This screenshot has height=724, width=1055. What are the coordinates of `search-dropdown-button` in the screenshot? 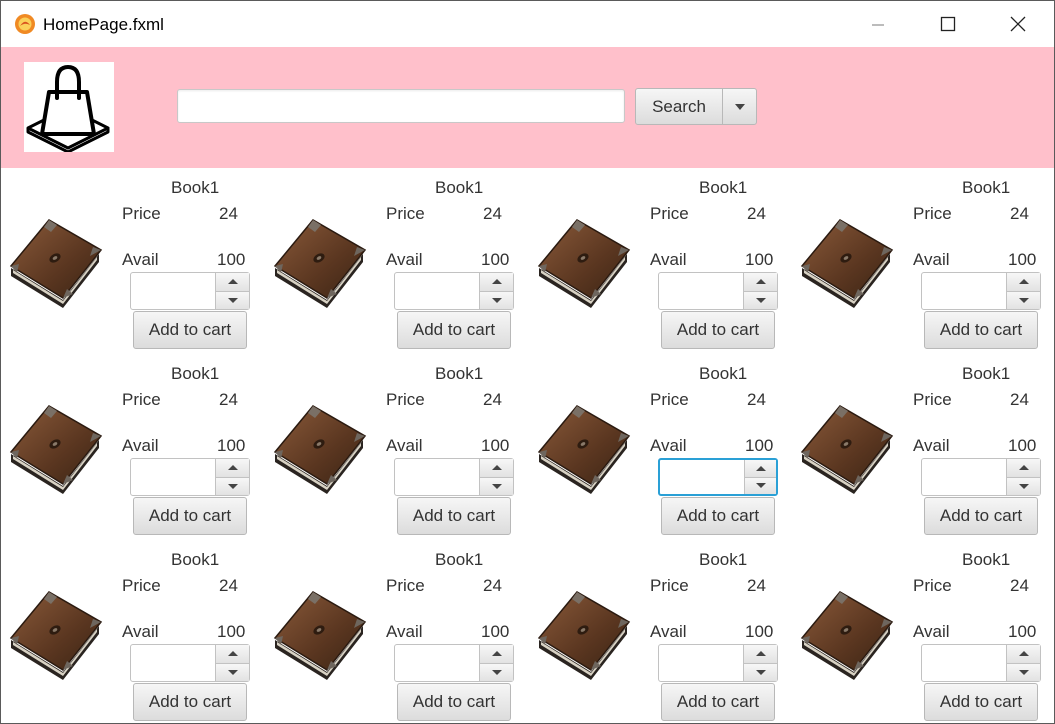 It's located at (739, 106).